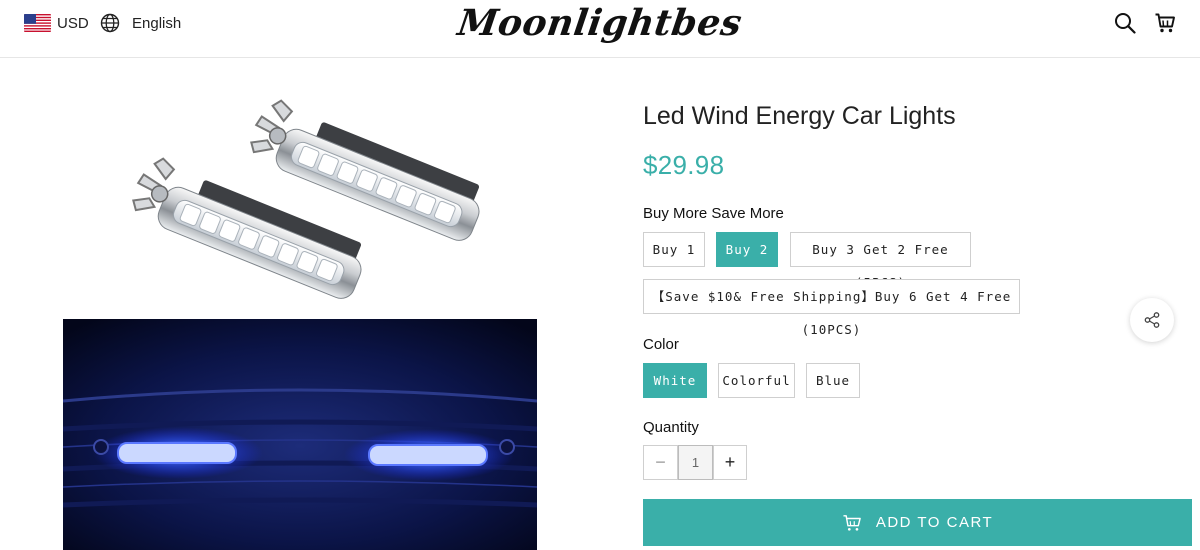  What do you see at coordinates (918, 140) in the screenshot?
I see `product-info: Led Wind Energy Car Lights $29.98` at bounding box center [918, 140].